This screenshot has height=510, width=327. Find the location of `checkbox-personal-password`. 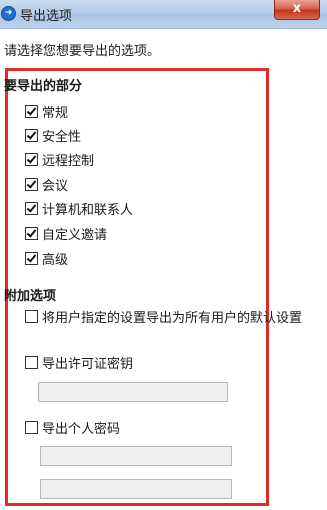

checkbox-personal-password is located at coordinates (31, 427).